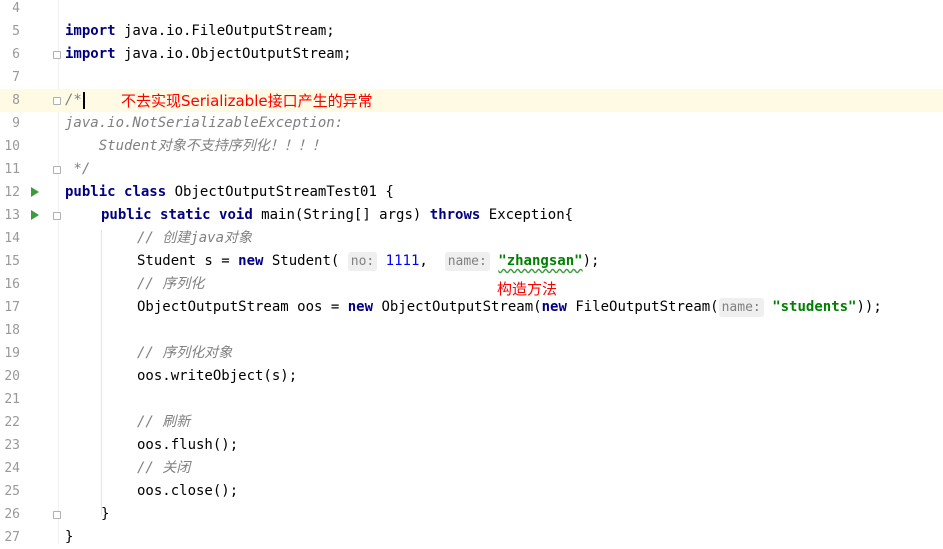 Image resolution: width=943 pixels, height=549 pixels. Describe the element at coordinates (12, 376) in the screenshot. I see `line-number: 20` at that location.